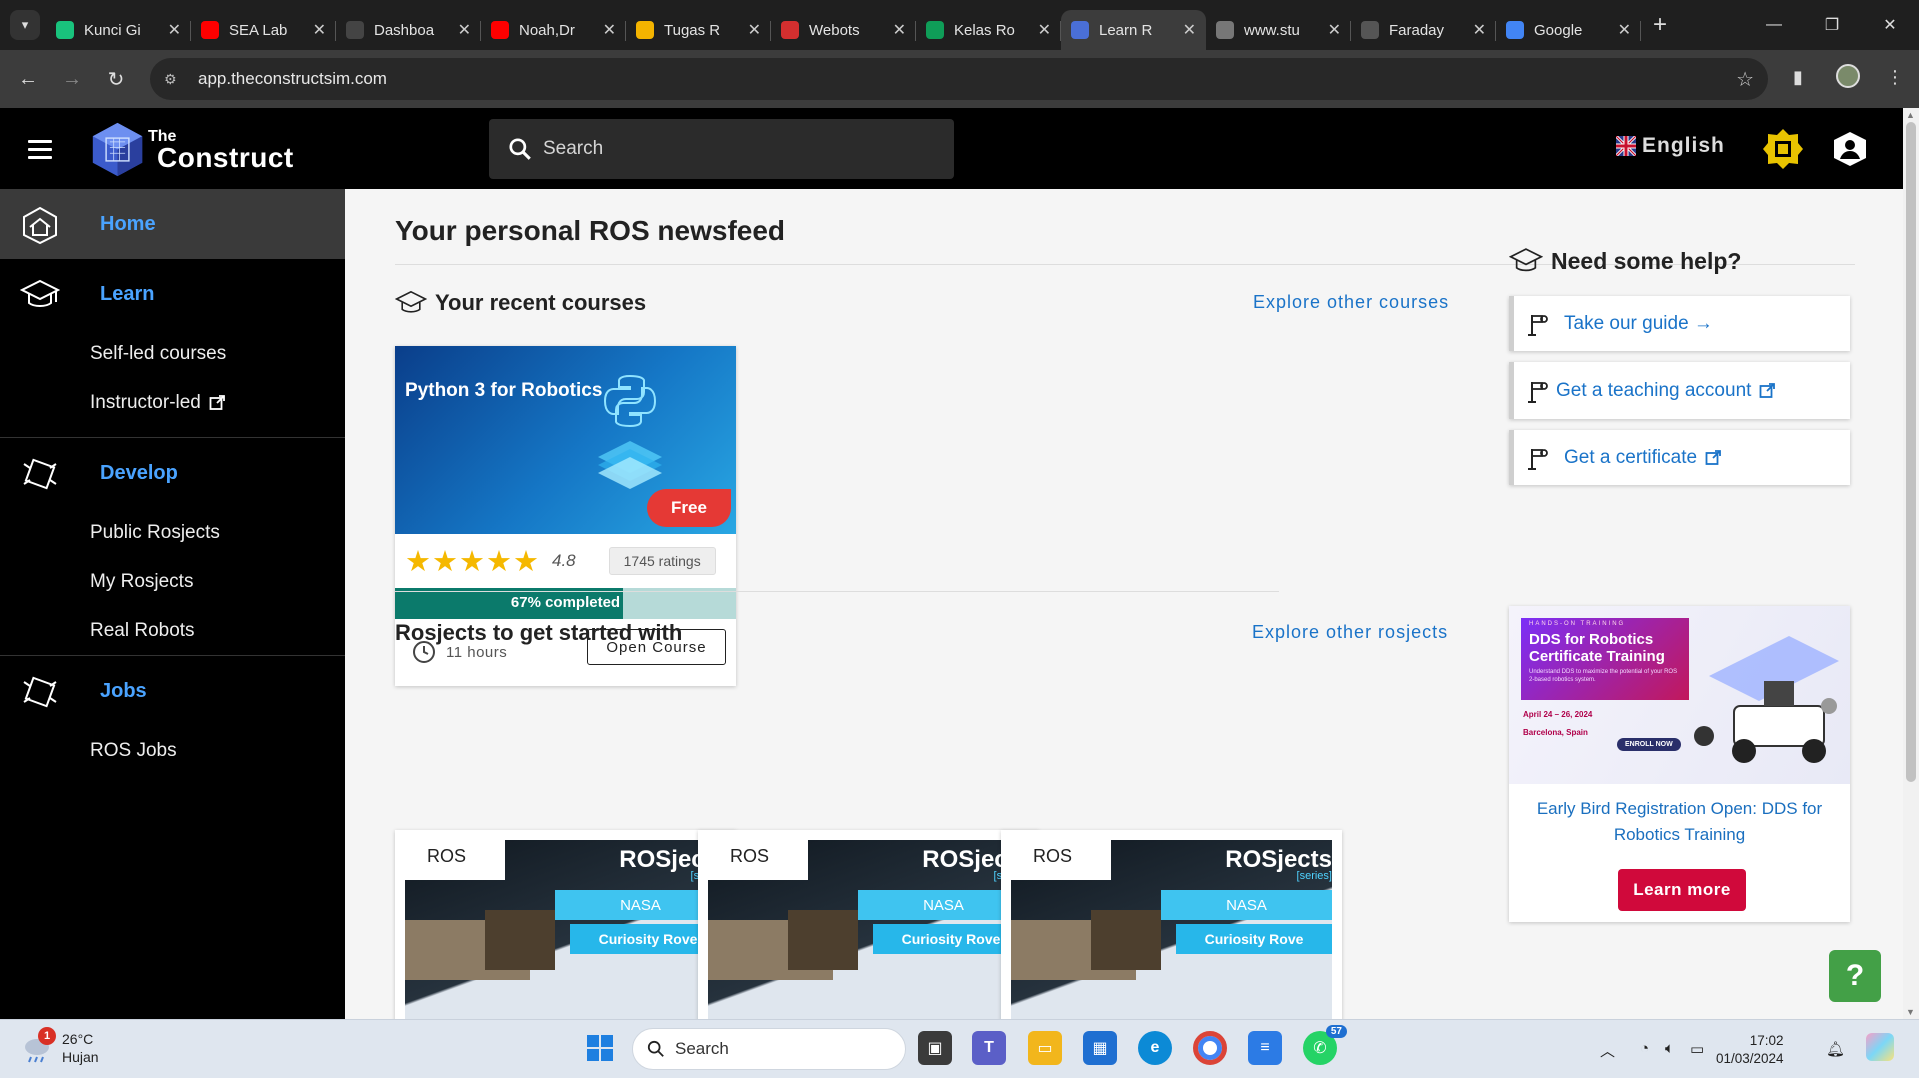 Image resolution: width=1919 pixels, height=1078 pixels. Describe the element at coordinates (1670, 146) in the screenshot. I see `language-selector: English` at that location.